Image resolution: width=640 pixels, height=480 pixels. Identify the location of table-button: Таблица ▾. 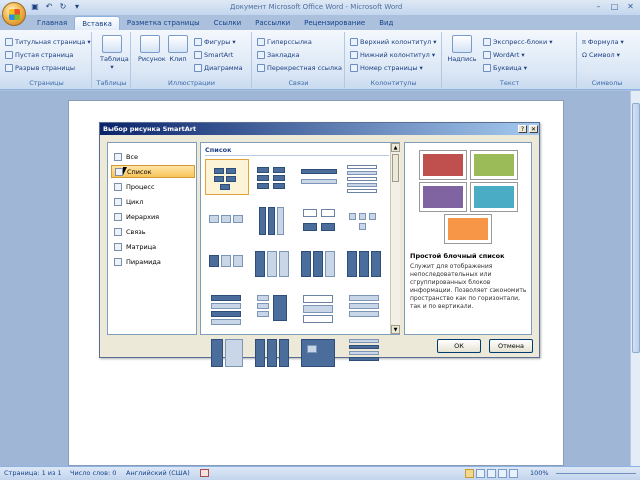
(114, 53).